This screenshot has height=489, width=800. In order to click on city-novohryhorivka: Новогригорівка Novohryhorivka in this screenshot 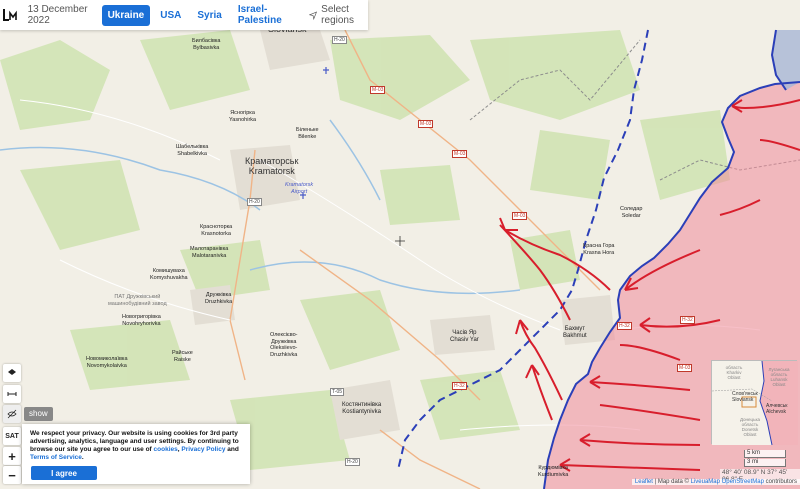, I will do `click(141, 320)`.